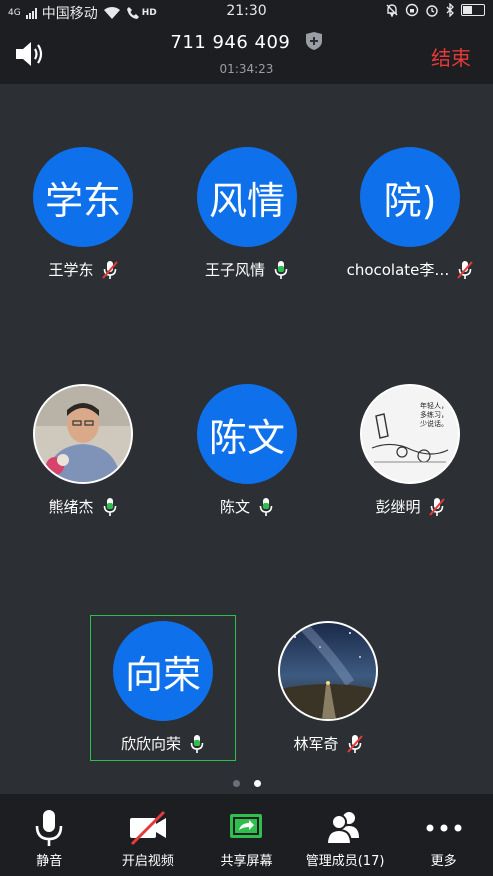 The width and height of the screenshot is (493, 876). I want to click on bluetooth-icon, so click(450, 10).